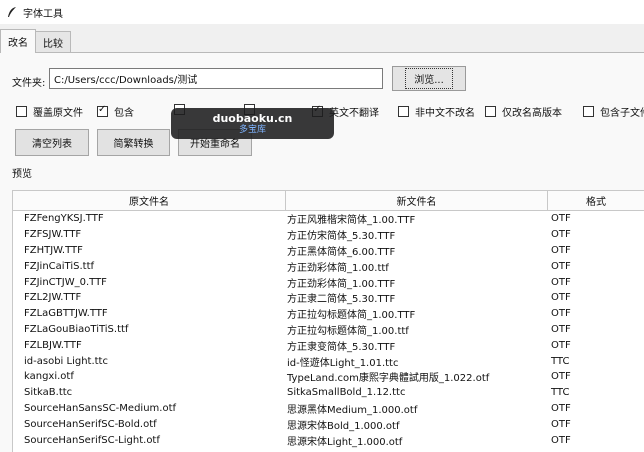 The image size is (644, 452). I want to click on tab-compare: 比较, so click(53, 42).